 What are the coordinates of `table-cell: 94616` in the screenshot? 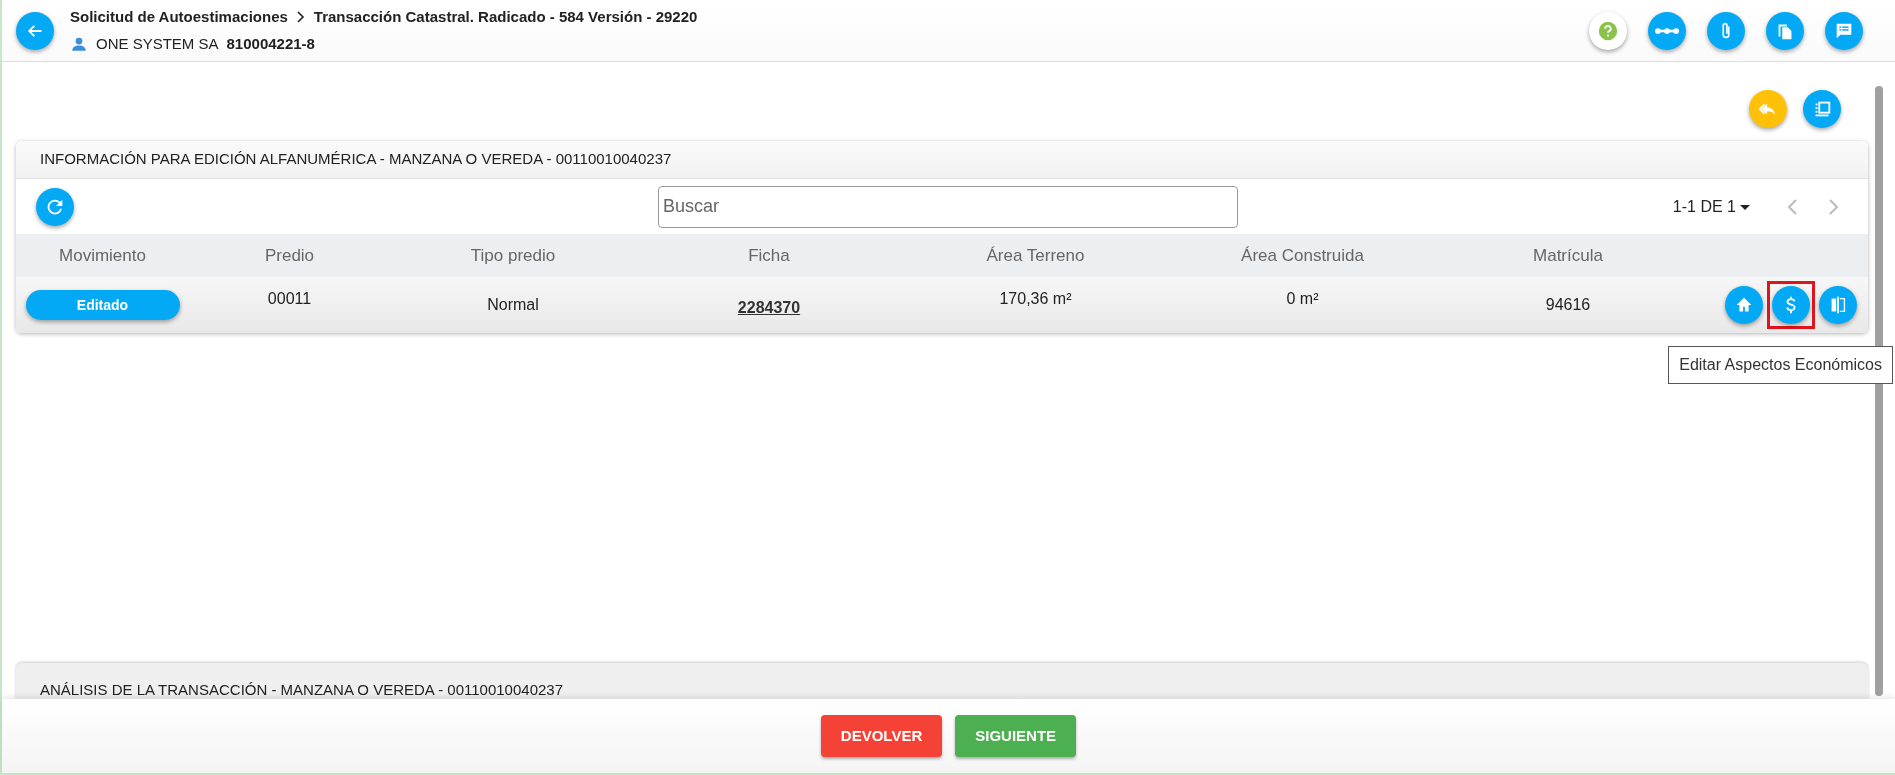 It's located at (1568, 304).